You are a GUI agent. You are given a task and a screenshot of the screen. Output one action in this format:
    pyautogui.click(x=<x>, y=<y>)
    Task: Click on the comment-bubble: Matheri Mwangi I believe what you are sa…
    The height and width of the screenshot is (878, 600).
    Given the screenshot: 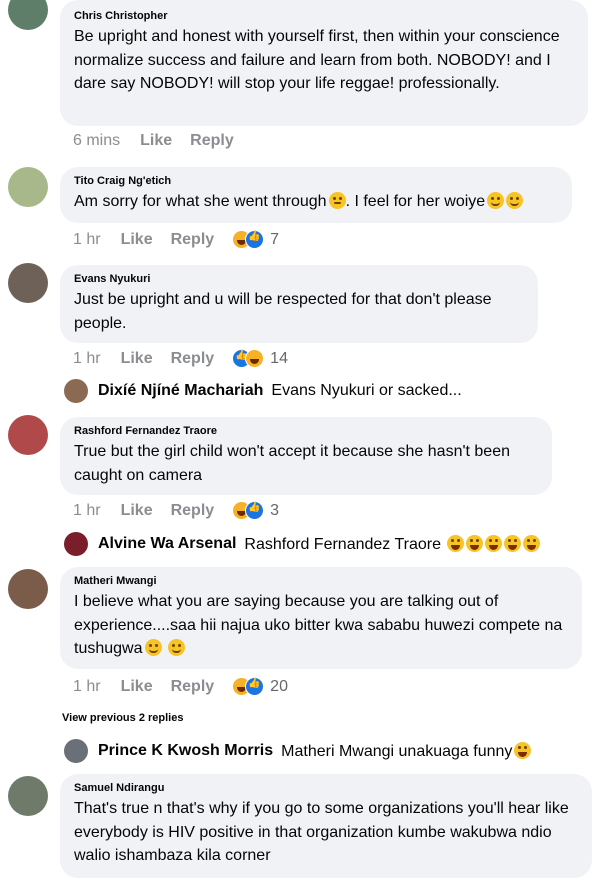 What is the action you would take?
    pyautogui.click(x=321, y=618)
    